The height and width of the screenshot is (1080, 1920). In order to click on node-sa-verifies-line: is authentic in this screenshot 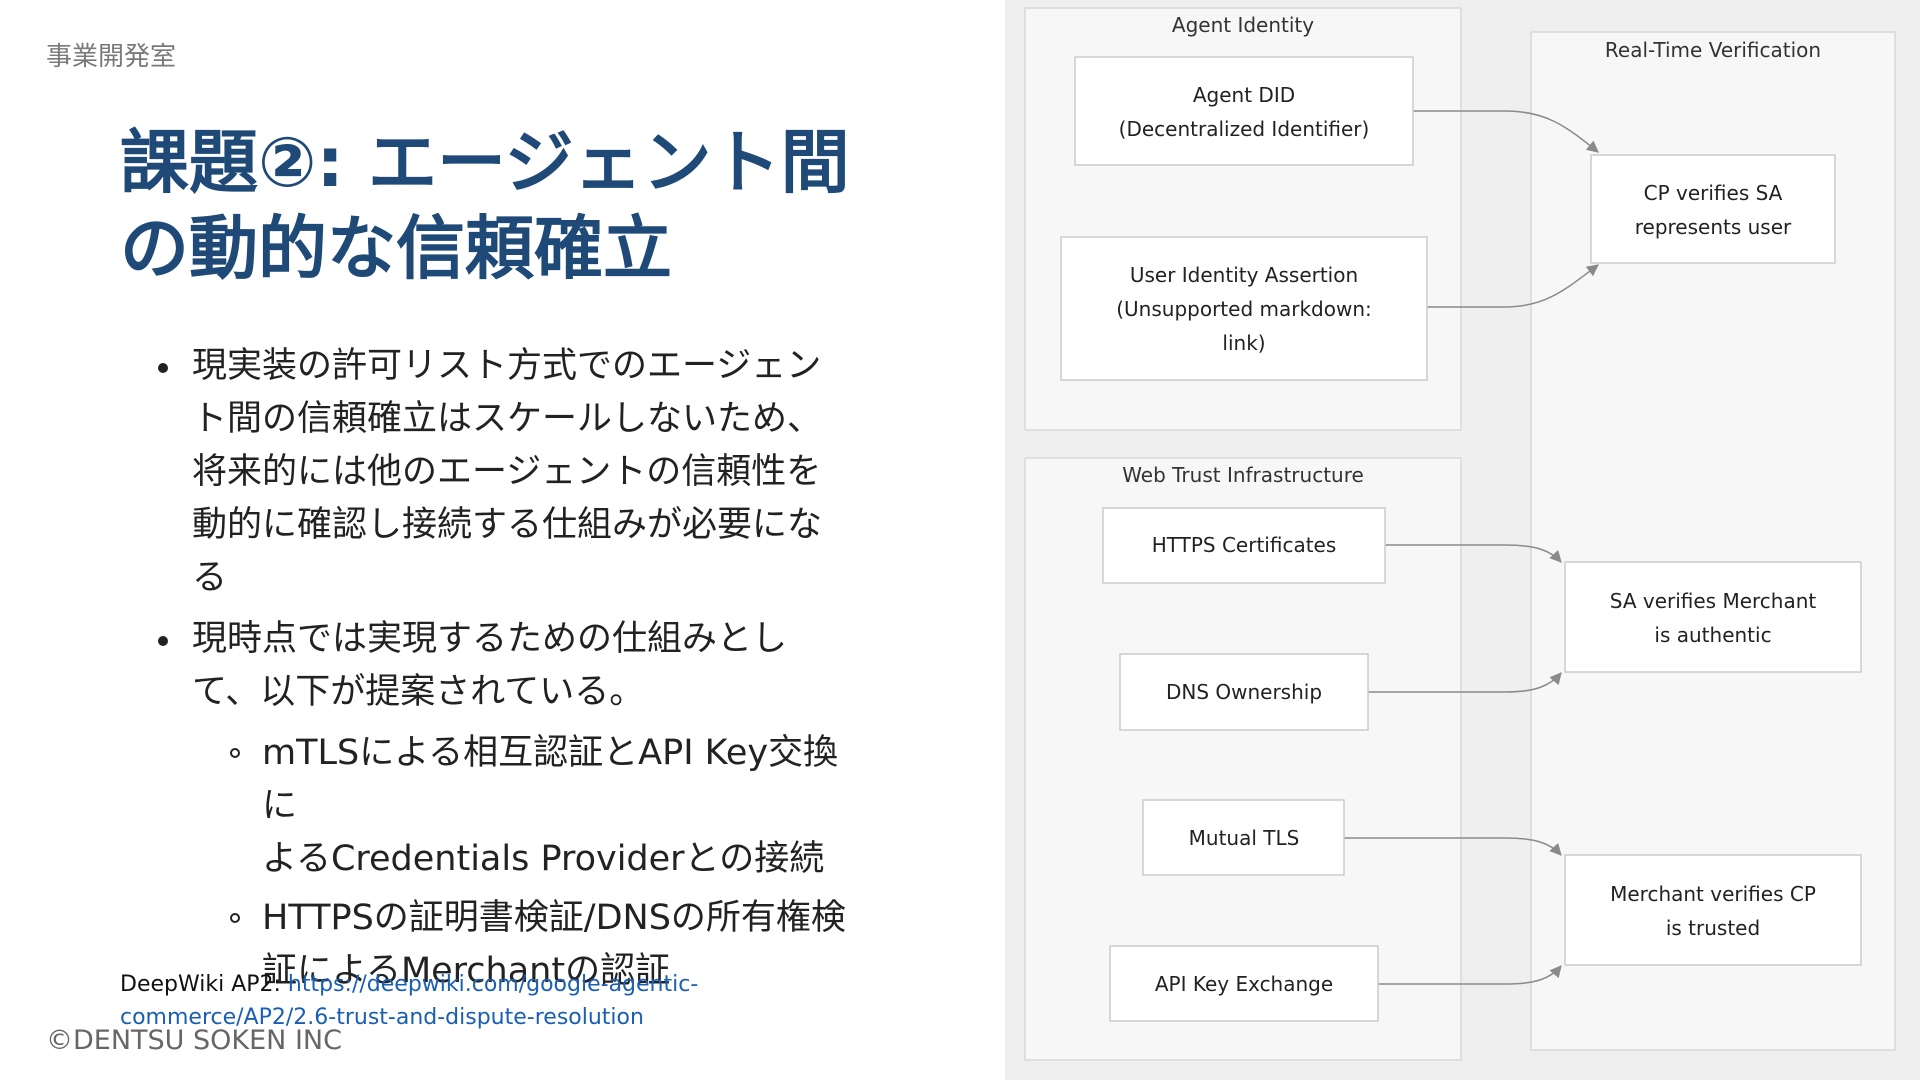, I will do `click(1712, 635)`.